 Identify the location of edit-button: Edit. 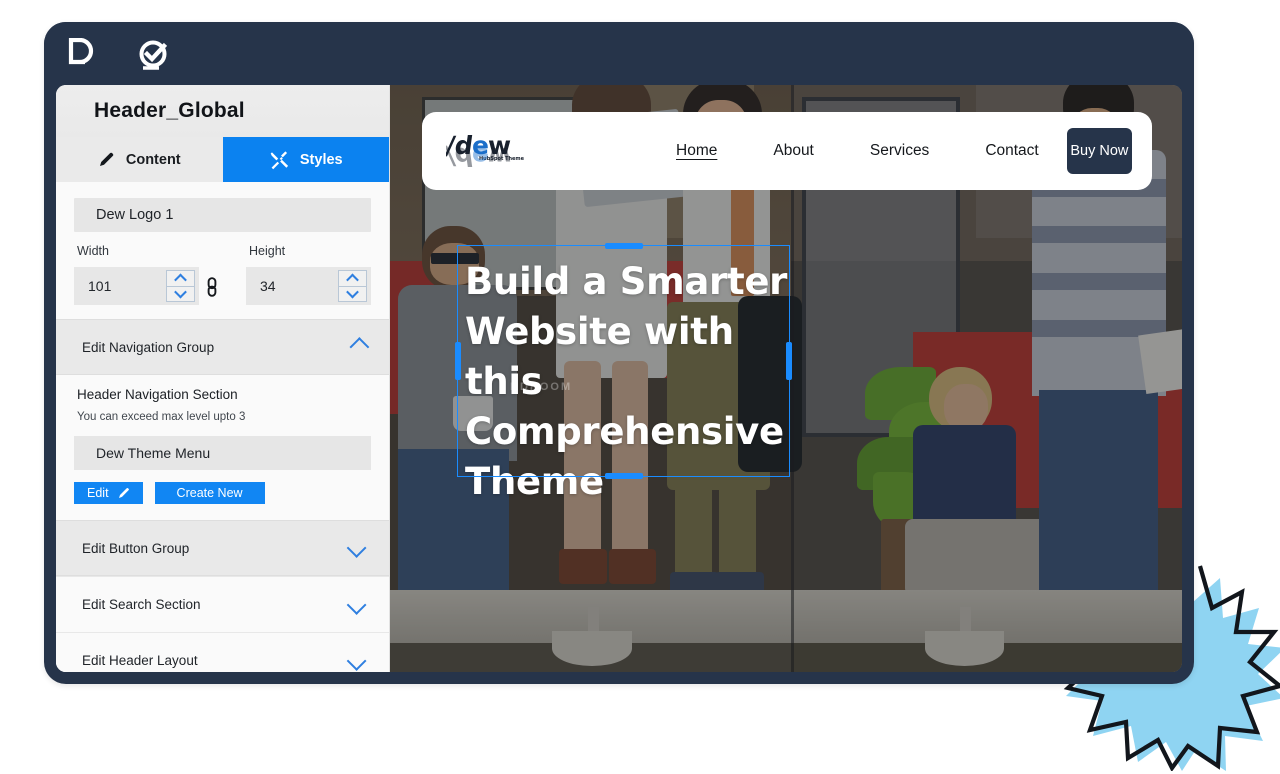
(108, 493).